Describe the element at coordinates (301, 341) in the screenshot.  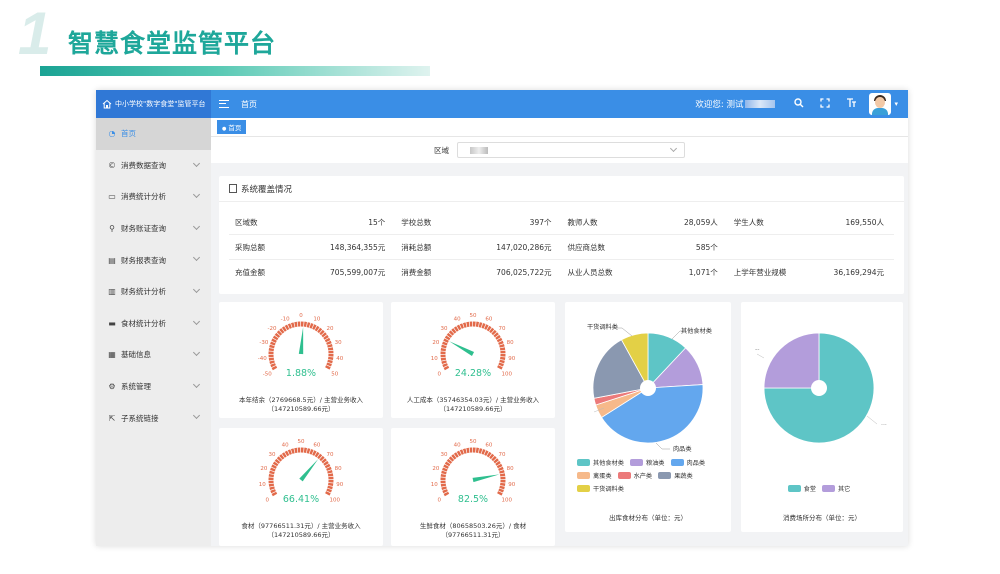
I see `gauge-needle` at that location.